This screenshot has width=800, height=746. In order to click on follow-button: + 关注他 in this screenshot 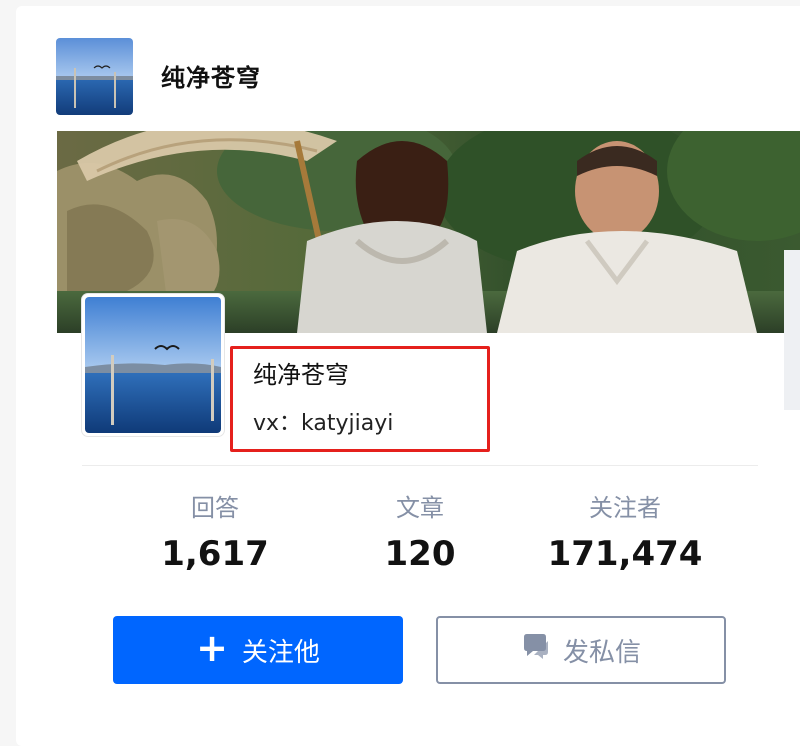, I will do `click(258, 650)`.